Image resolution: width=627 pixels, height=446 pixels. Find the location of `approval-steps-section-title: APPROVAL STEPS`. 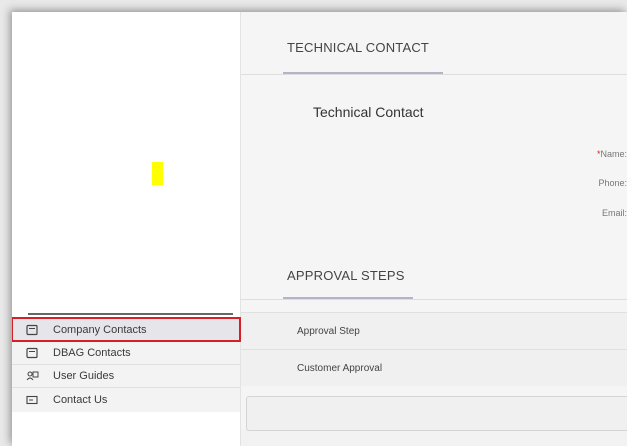

approval-steps-section-title: APPROVAL STEPS is located at coordinates (346, 275).